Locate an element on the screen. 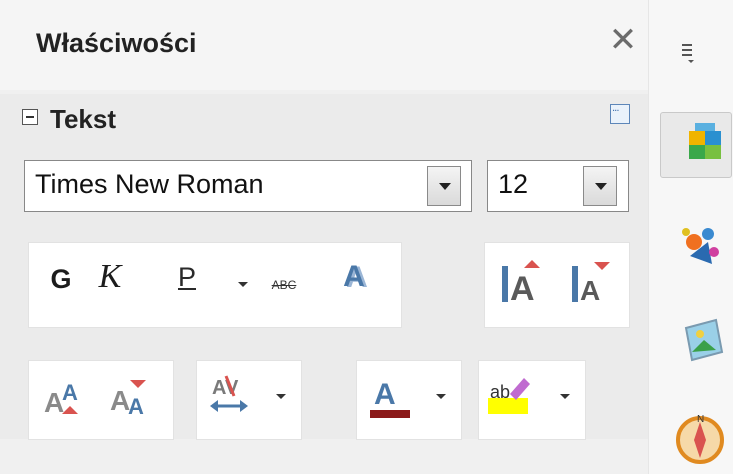  highlight-icon: ab is located at coordinates (509, 396).